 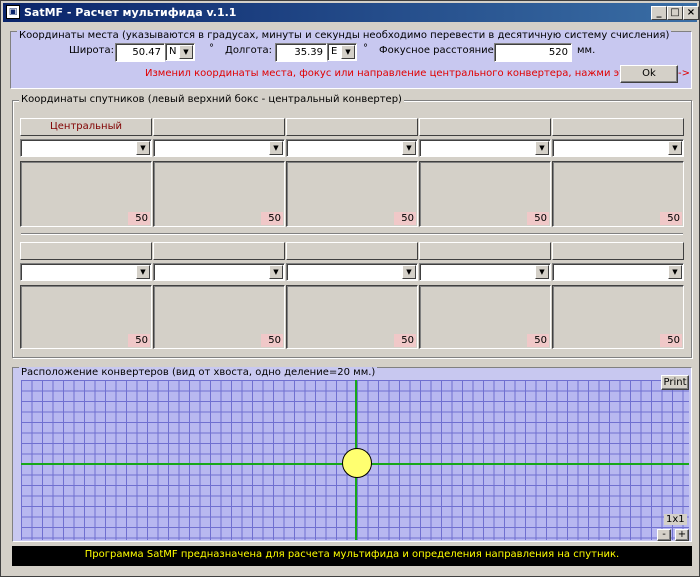 I want to click on longitude-input: 35.39, so click(x=301, y=52).